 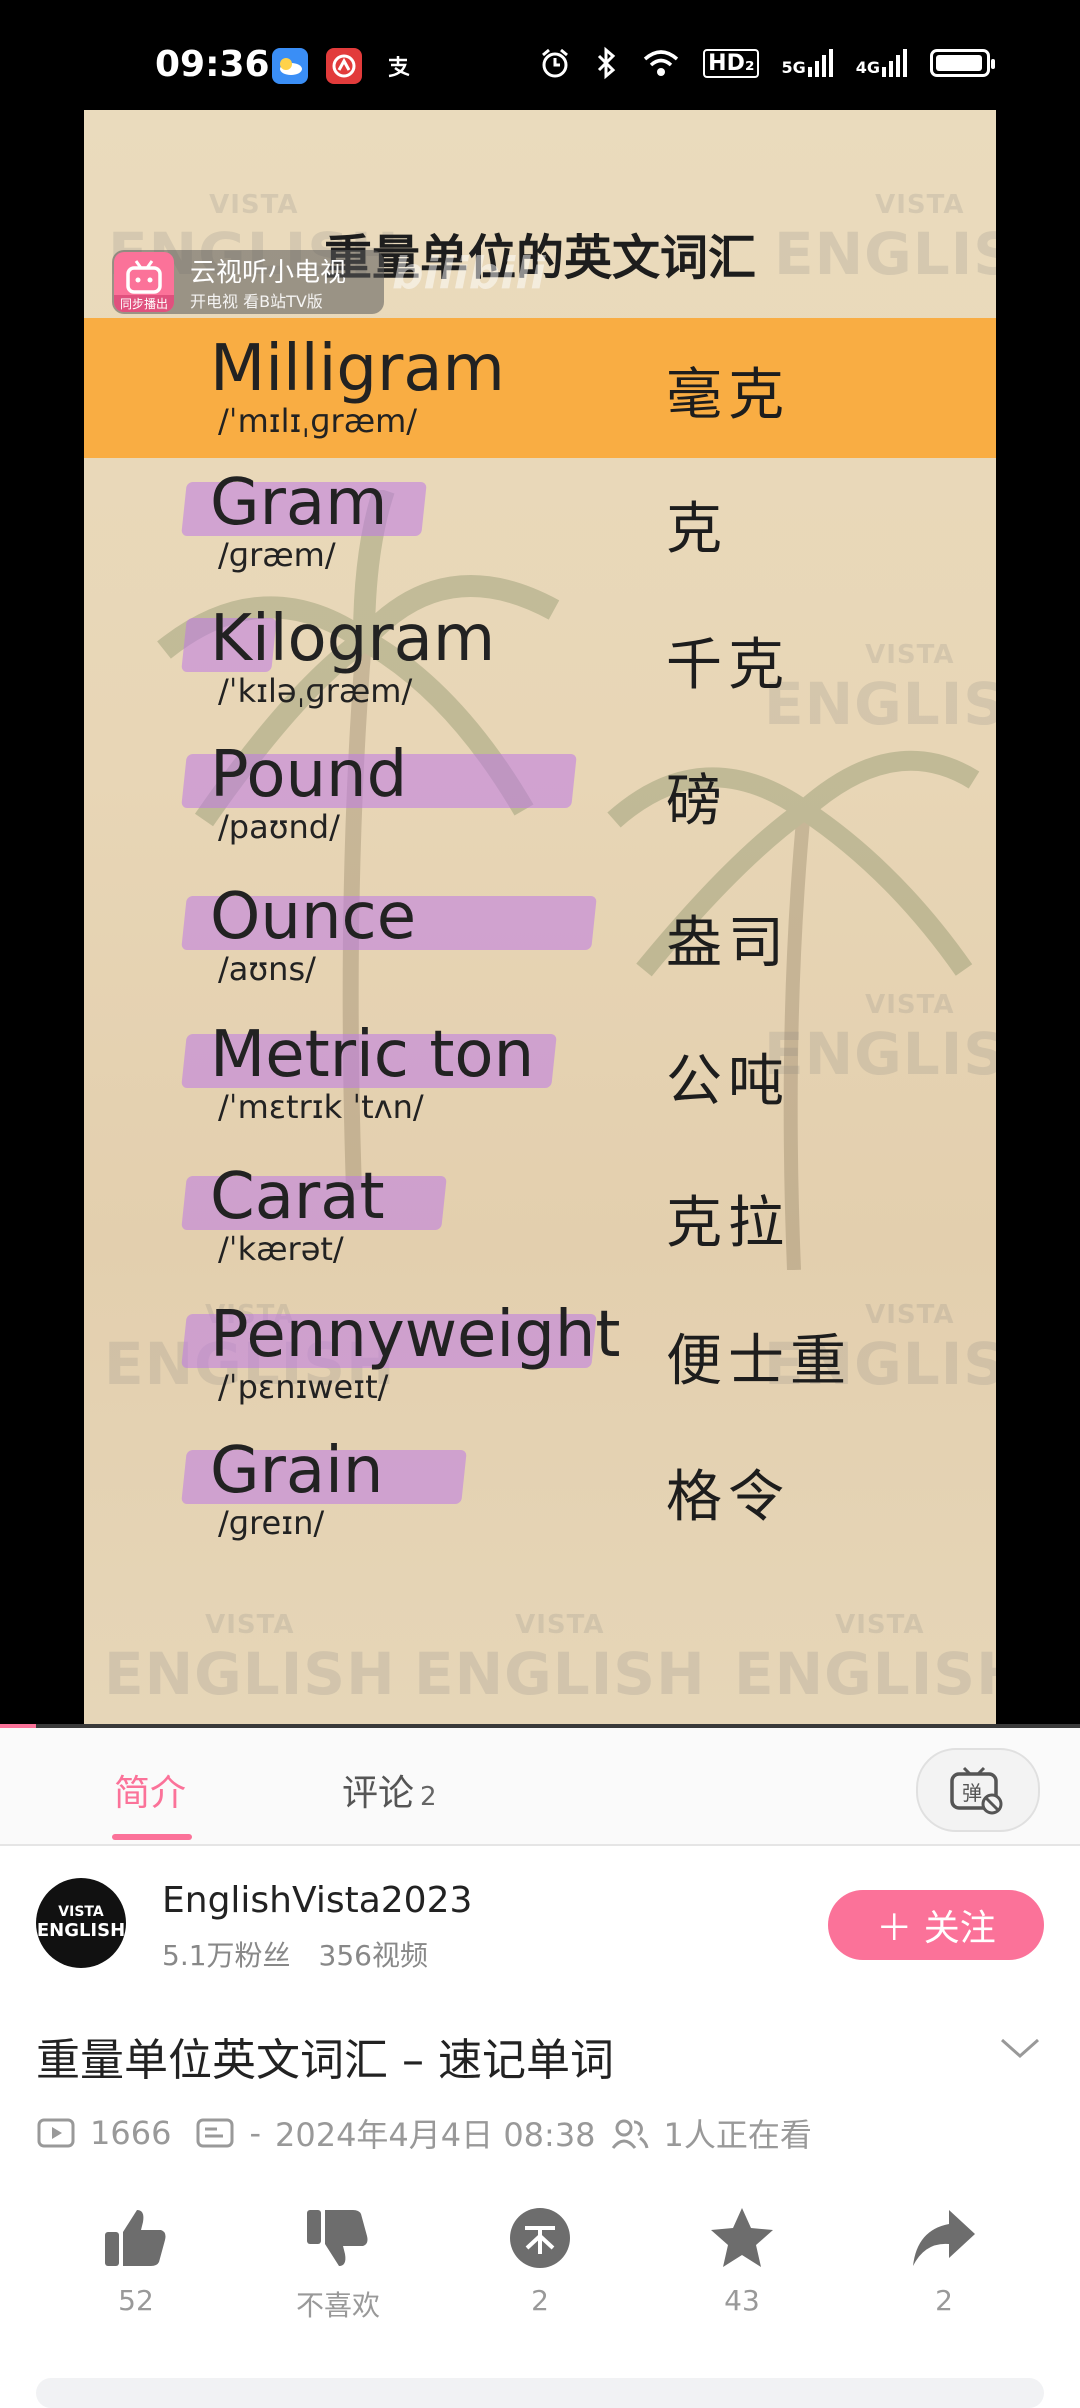 I want to click on like-button: 52, so click(x=136, y=2261).